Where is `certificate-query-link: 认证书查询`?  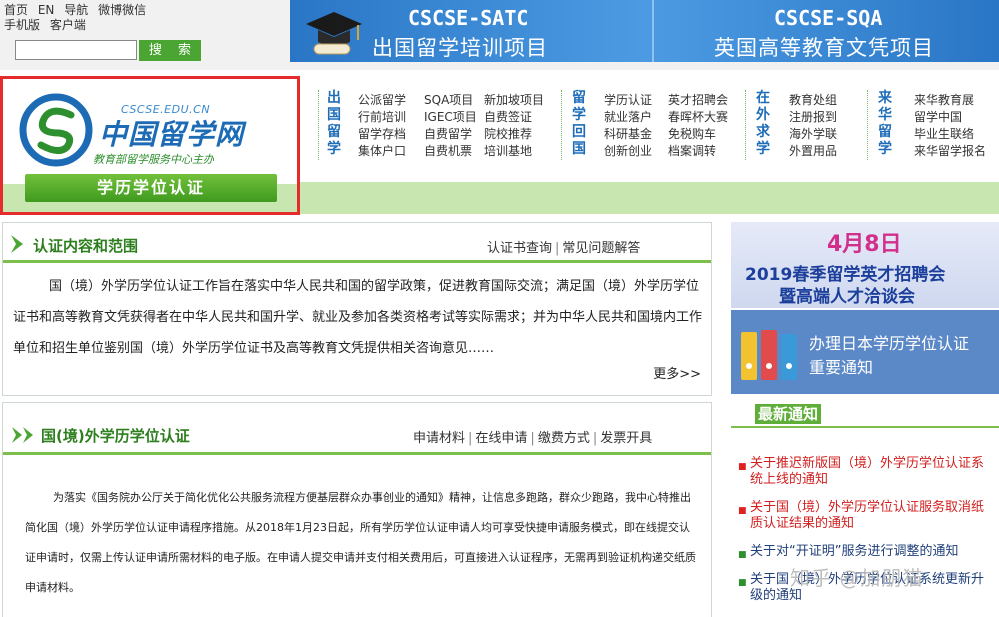
certificate-query-link: 认证书查询 is located at coordinates (519, 248).